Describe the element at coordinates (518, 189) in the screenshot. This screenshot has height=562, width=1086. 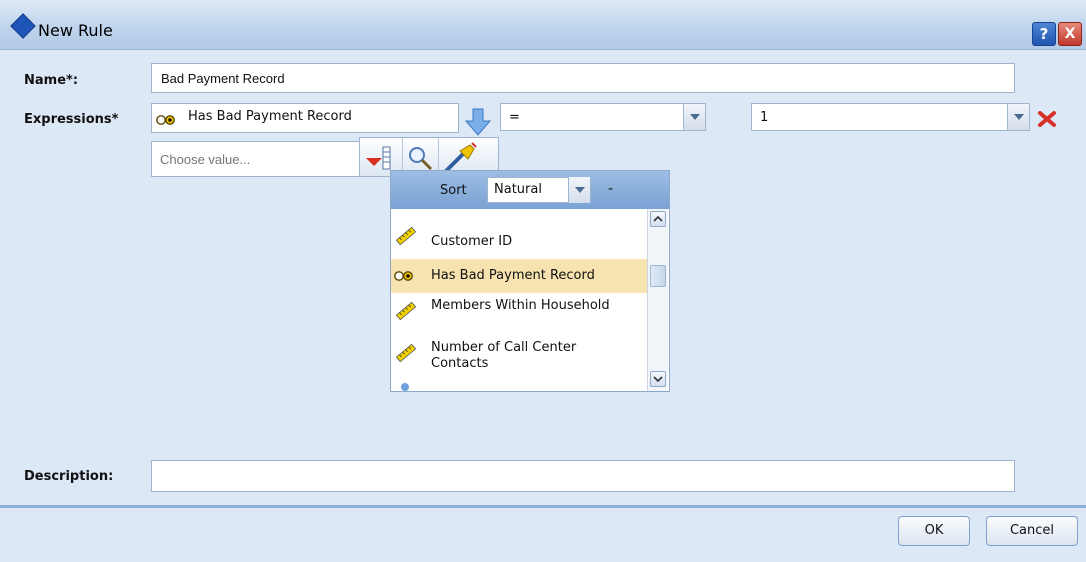
I see `sort-value: Natural` at that location.